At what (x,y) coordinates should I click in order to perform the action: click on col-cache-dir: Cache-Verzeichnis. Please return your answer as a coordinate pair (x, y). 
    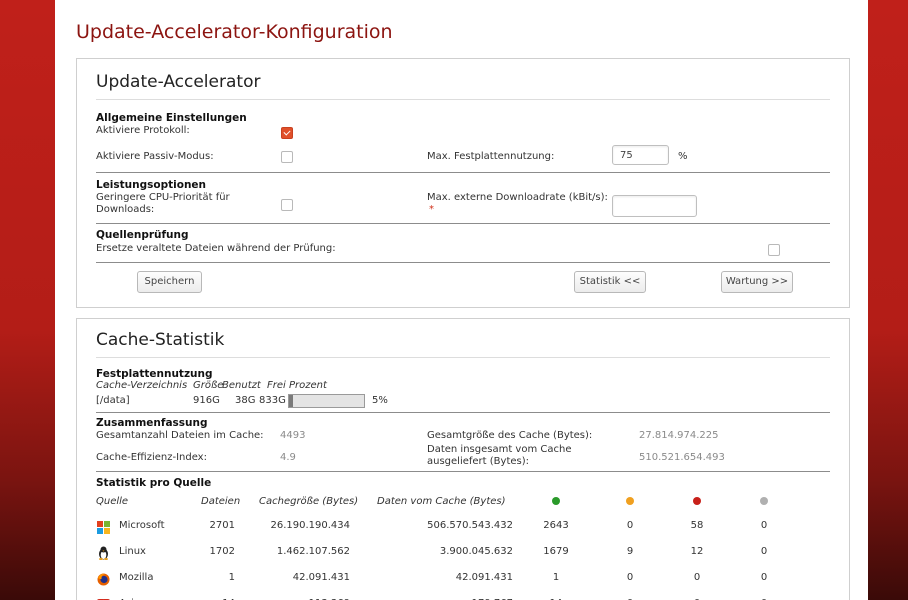
    Looking at the image, I should click on (142, 385).